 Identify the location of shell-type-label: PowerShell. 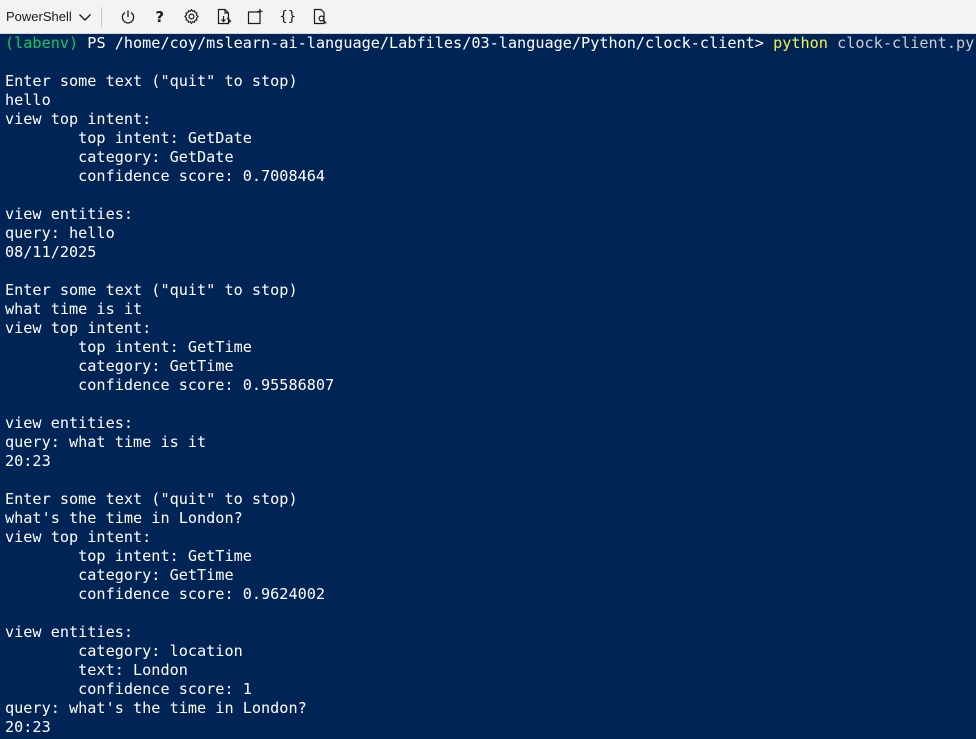
(39, 16).